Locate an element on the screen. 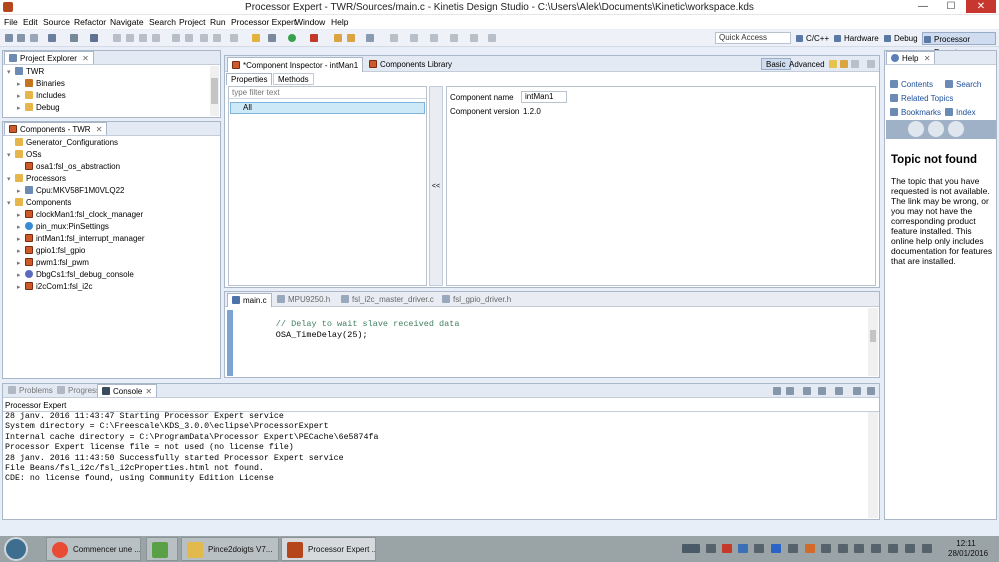  component-tree-item: ▸ intMan1:fsl_interrupt_manager is located at coordinates (81, 239).